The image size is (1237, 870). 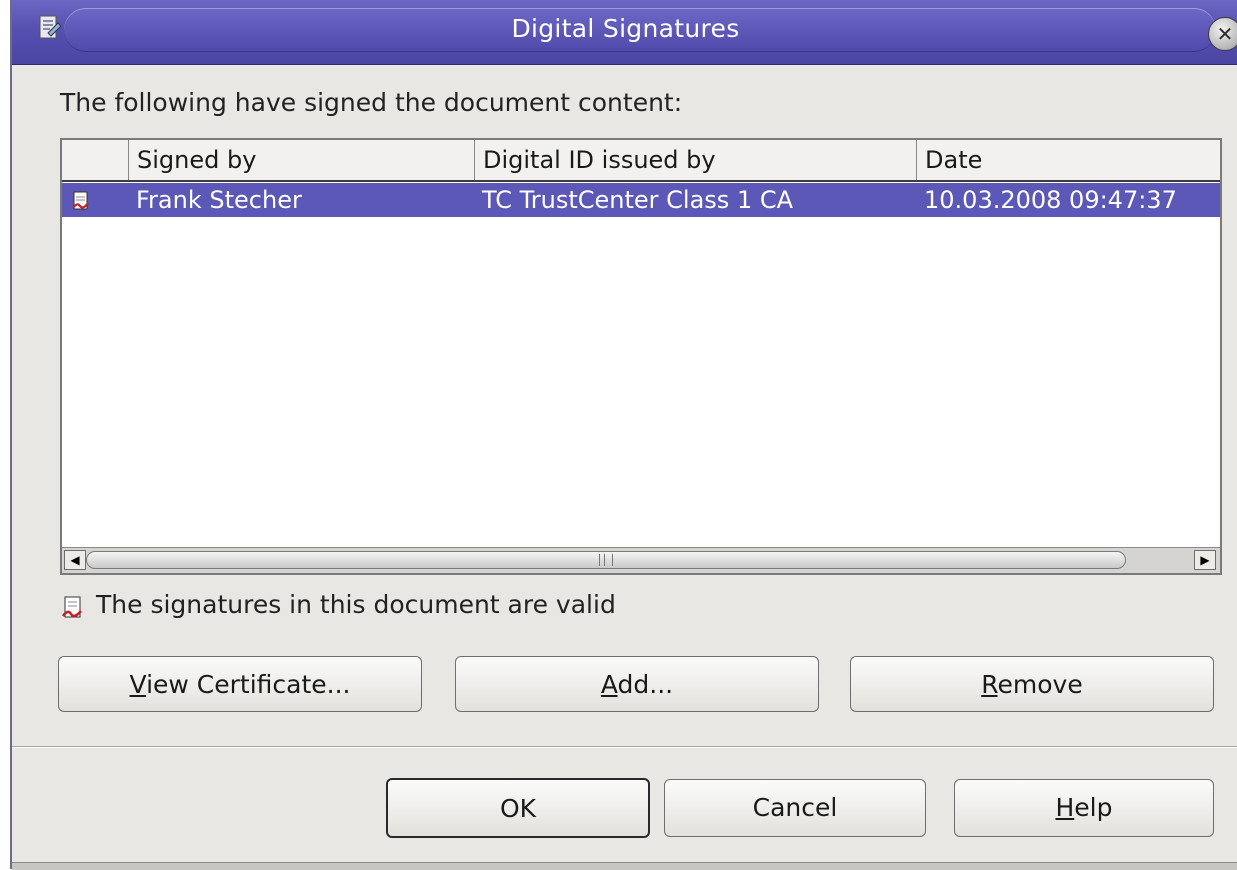 What do you see at coordinates (518, 808) in the screenshot?
I see `ok-button: OK` at bounding box center [518, 808].